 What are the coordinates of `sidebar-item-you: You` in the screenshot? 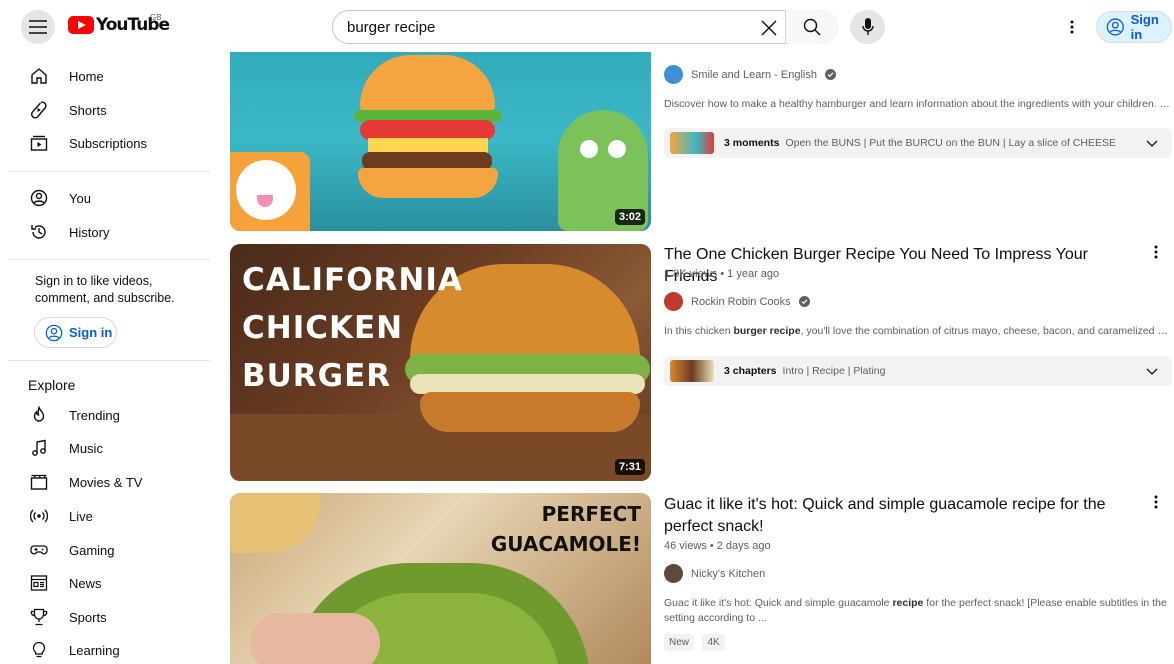 It's located at (115, 198).